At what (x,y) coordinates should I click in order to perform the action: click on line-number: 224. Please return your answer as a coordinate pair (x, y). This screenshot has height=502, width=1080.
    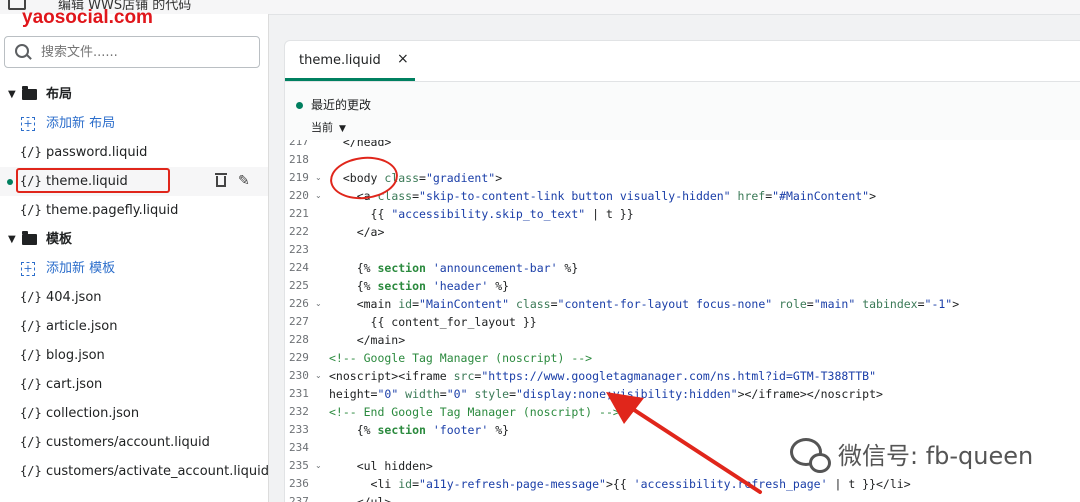
    Looking at the image, I should click on (305, 268).